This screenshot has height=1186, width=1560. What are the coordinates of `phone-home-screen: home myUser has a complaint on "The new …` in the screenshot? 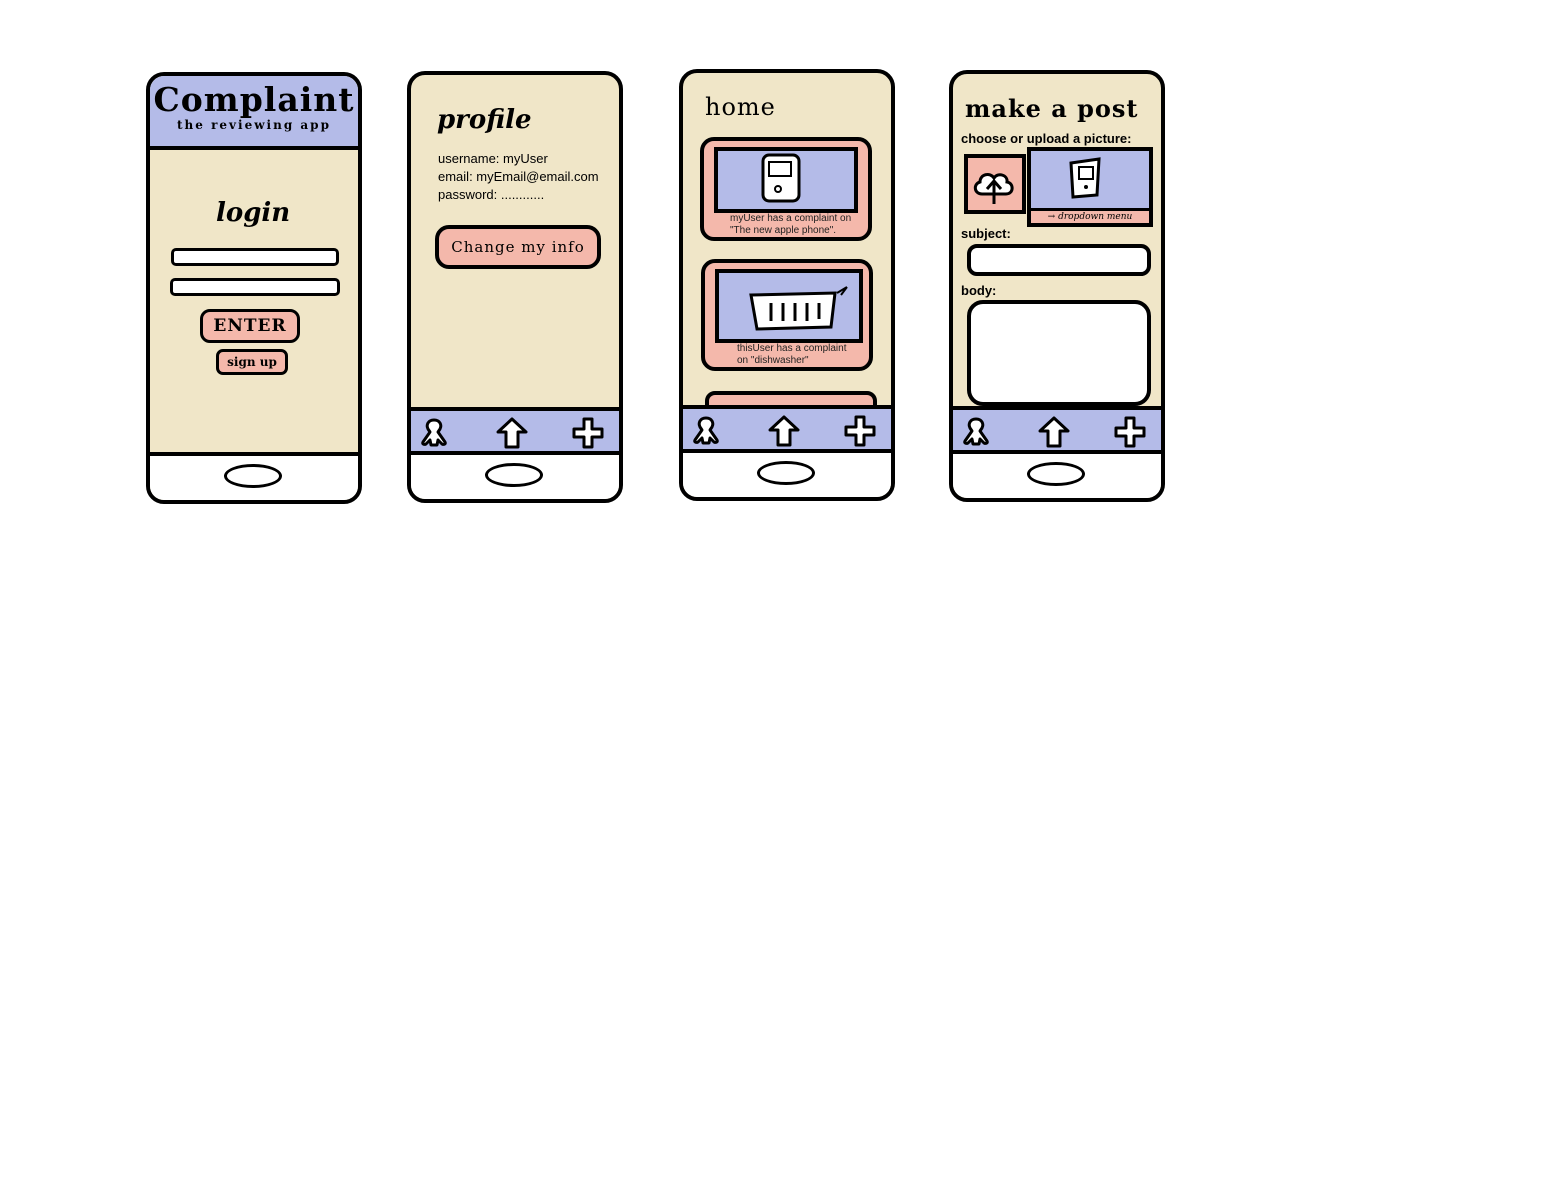 It's located at (787, 285).